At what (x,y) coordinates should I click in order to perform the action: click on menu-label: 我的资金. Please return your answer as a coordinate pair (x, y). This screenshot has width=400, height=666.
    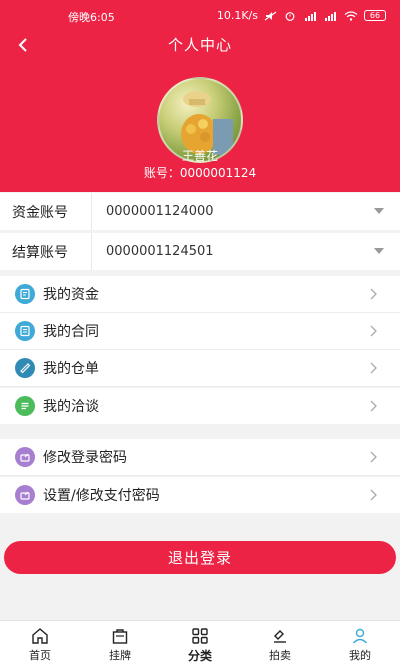
    Looking at the image, I should click on (71, 295).